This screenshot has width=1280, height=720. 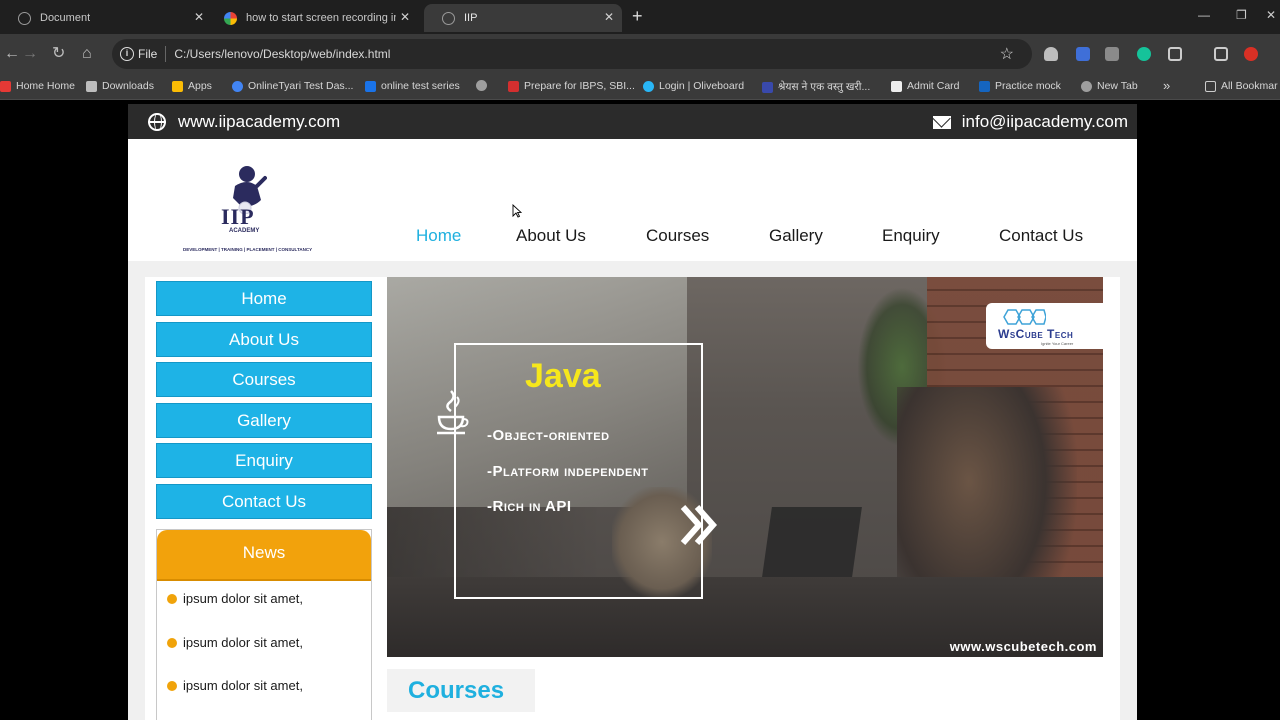 I want to click on bookmark-item: New Tab, so click(x=1109, y=86).